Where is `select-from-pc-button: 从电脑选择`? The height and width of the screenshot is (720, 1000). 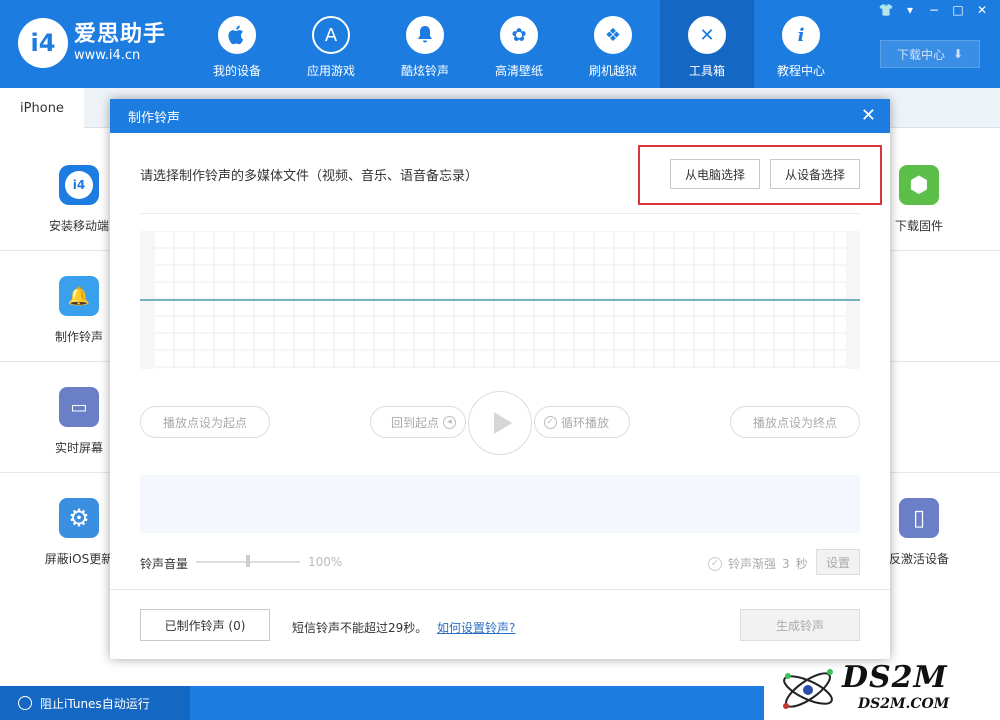 select-from-pc-button: 从电脑选择 is located at coordinates (715, 174).